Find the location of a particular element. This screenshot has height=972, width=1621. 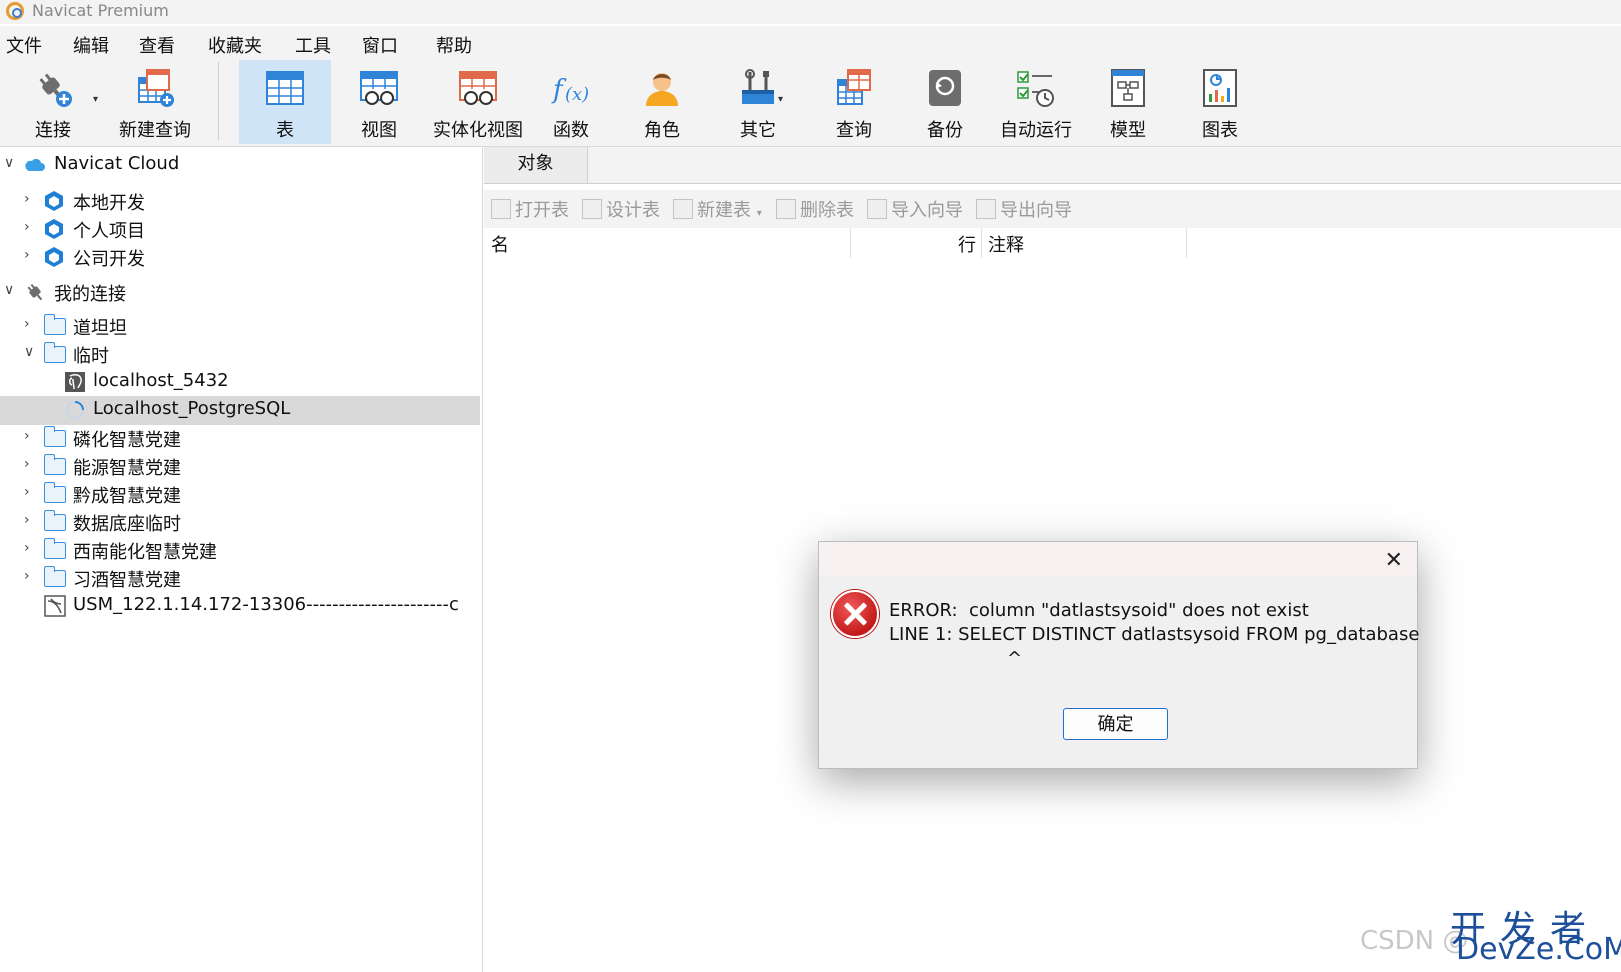

tree-item-folder: › 能源智慧党建 is located at coordinates (240, 466).